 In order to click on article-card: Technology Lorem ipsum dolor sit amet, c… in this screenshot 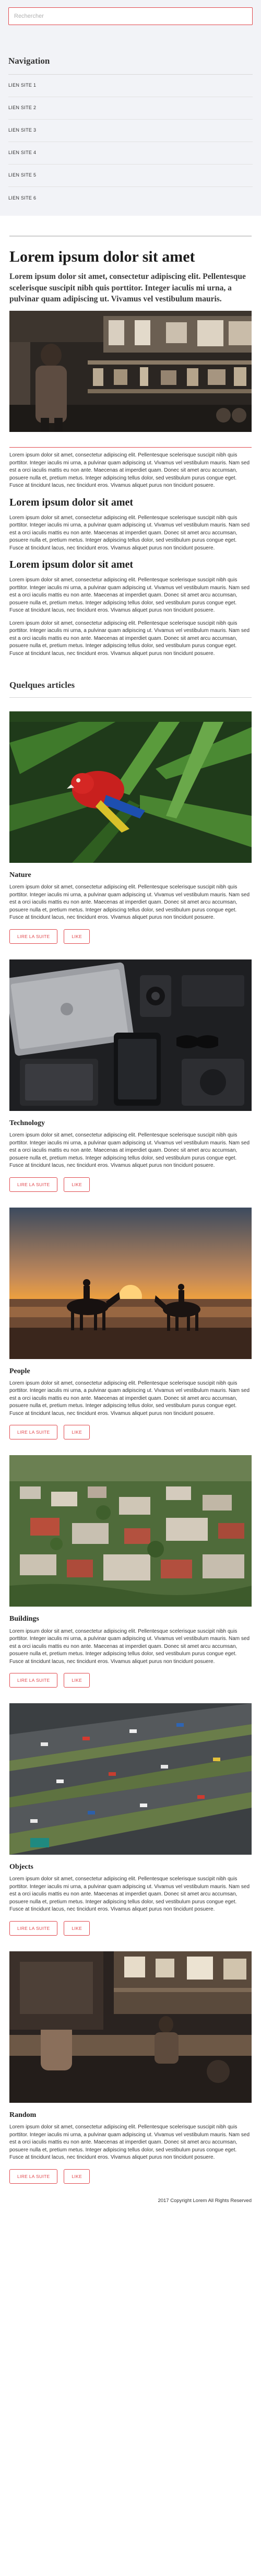, I will do `click(130, 1075)`.